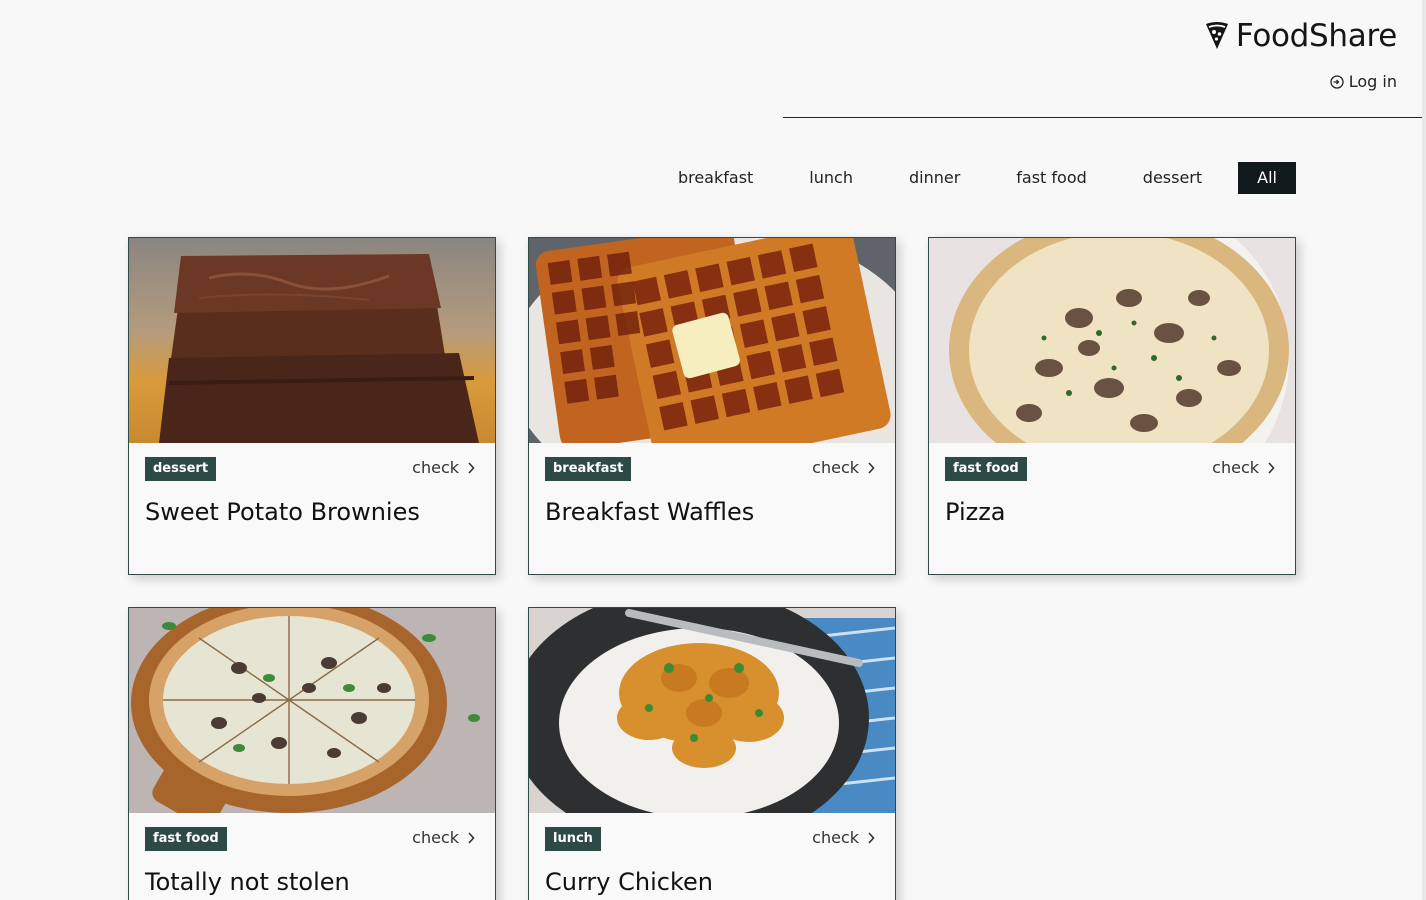 The height and width of the screenshot is (900, 1426). Describe the element at coordinates (1424, 450) in the screenshot. I see `scrollbar-track` at that location.